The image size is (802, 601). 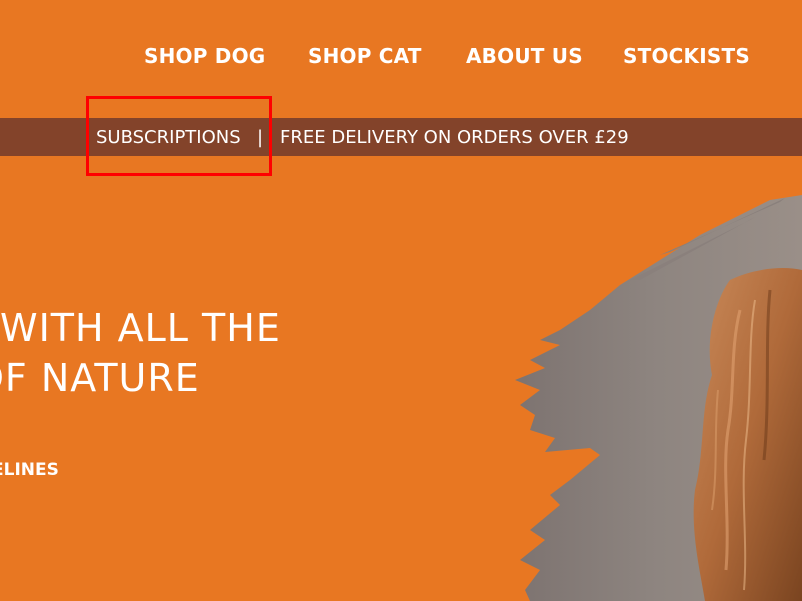 I want to click on free-delivery-text: FREE DELIVERY ON ORDERS OVER £29, so click(x=454, y=137).